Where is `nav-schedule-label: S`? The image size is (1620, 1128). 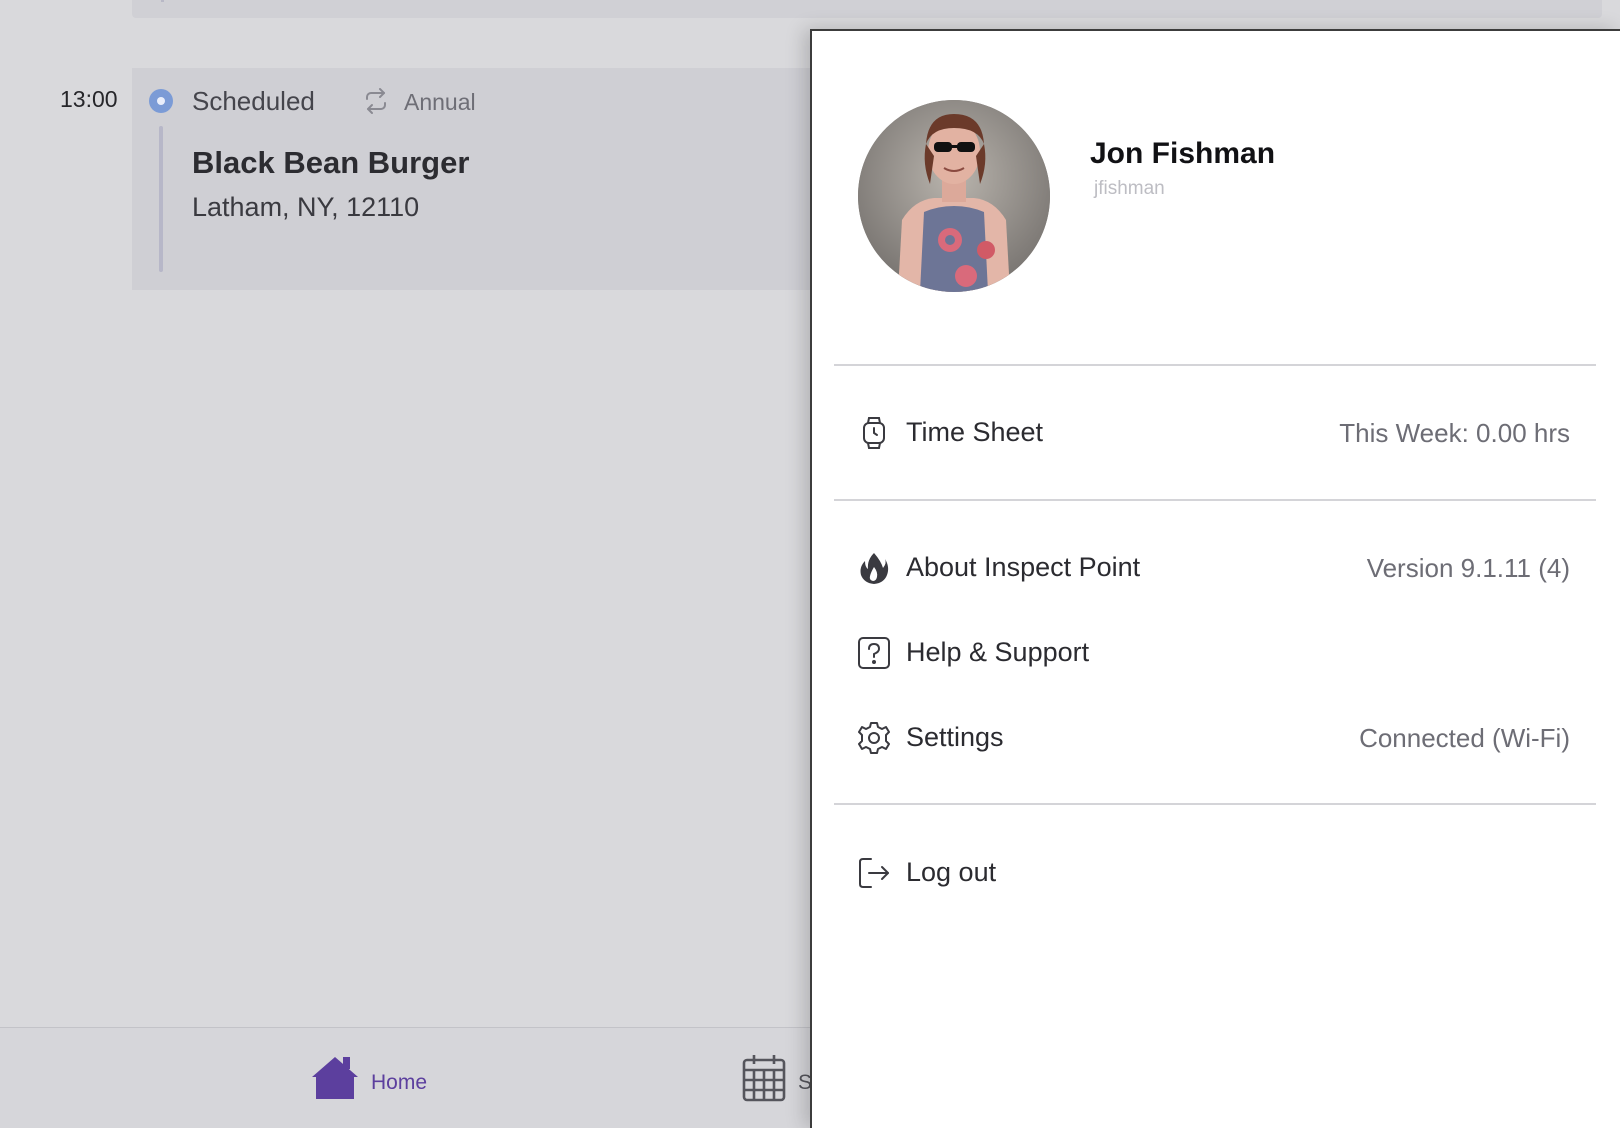 nav-schedule-label: S is located at coordinates (804, 1083).